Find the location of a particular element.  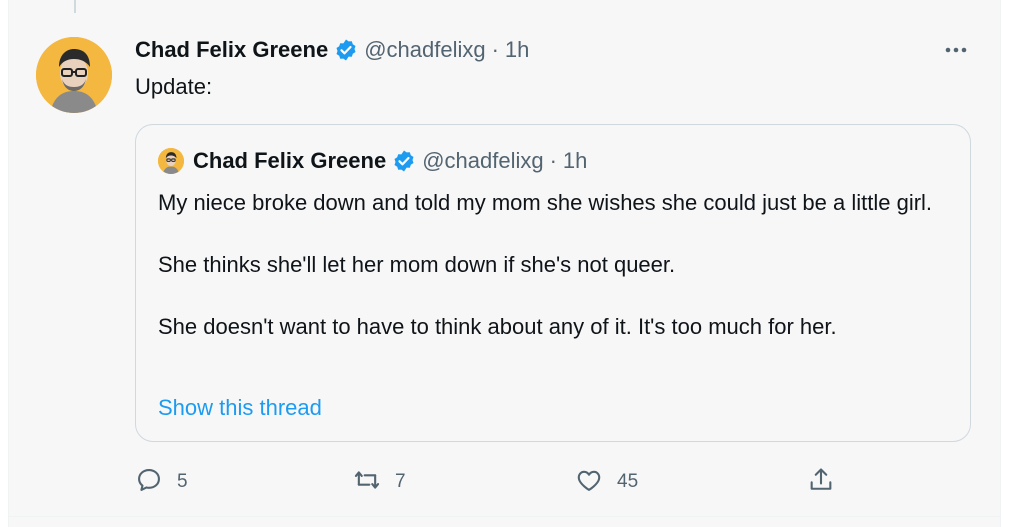

quoted-tweet-header: Chad Felix Greene @chadfelixg · 1h is located at coordinates (372, 161).